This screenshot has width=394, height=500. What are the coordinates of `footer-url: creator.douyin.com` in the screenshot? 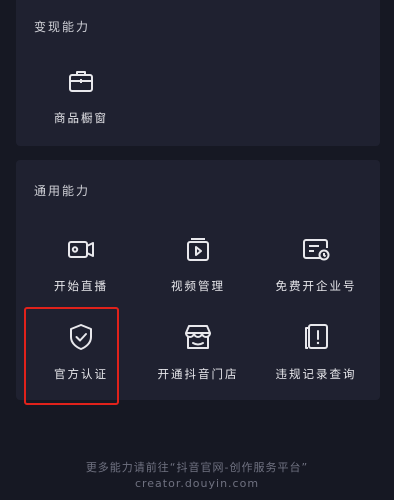 It's located at (197, 483).